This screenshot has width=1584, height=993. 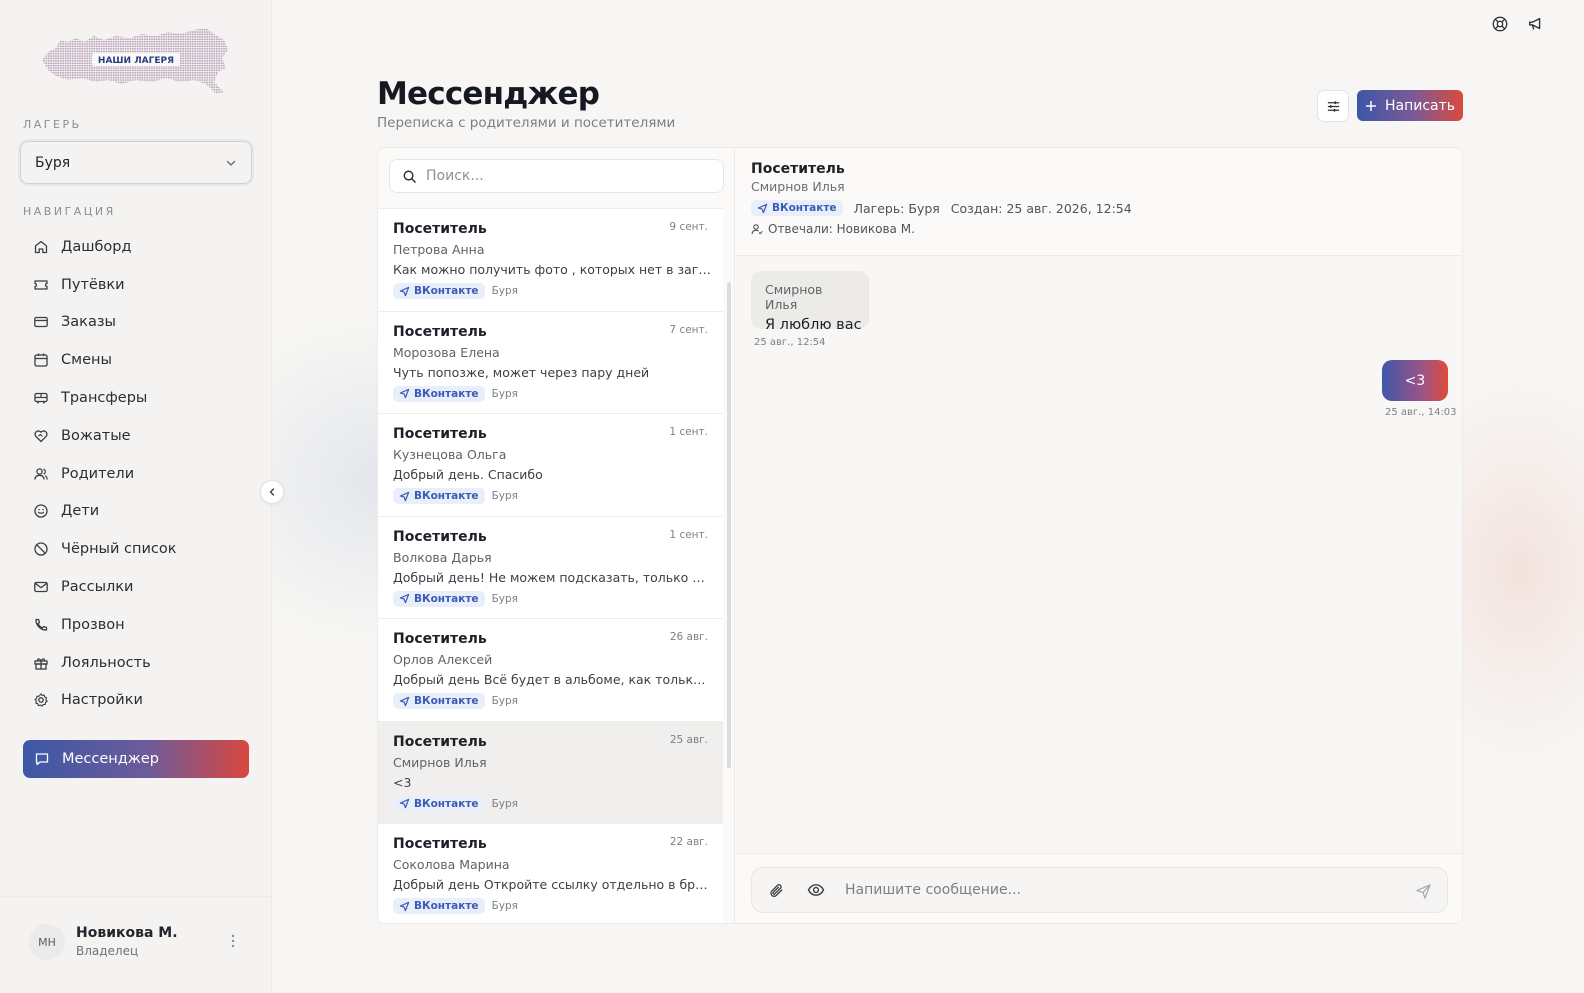 I want to click on sidebar-item-settings: Настройки, so click(x=136, y=701).